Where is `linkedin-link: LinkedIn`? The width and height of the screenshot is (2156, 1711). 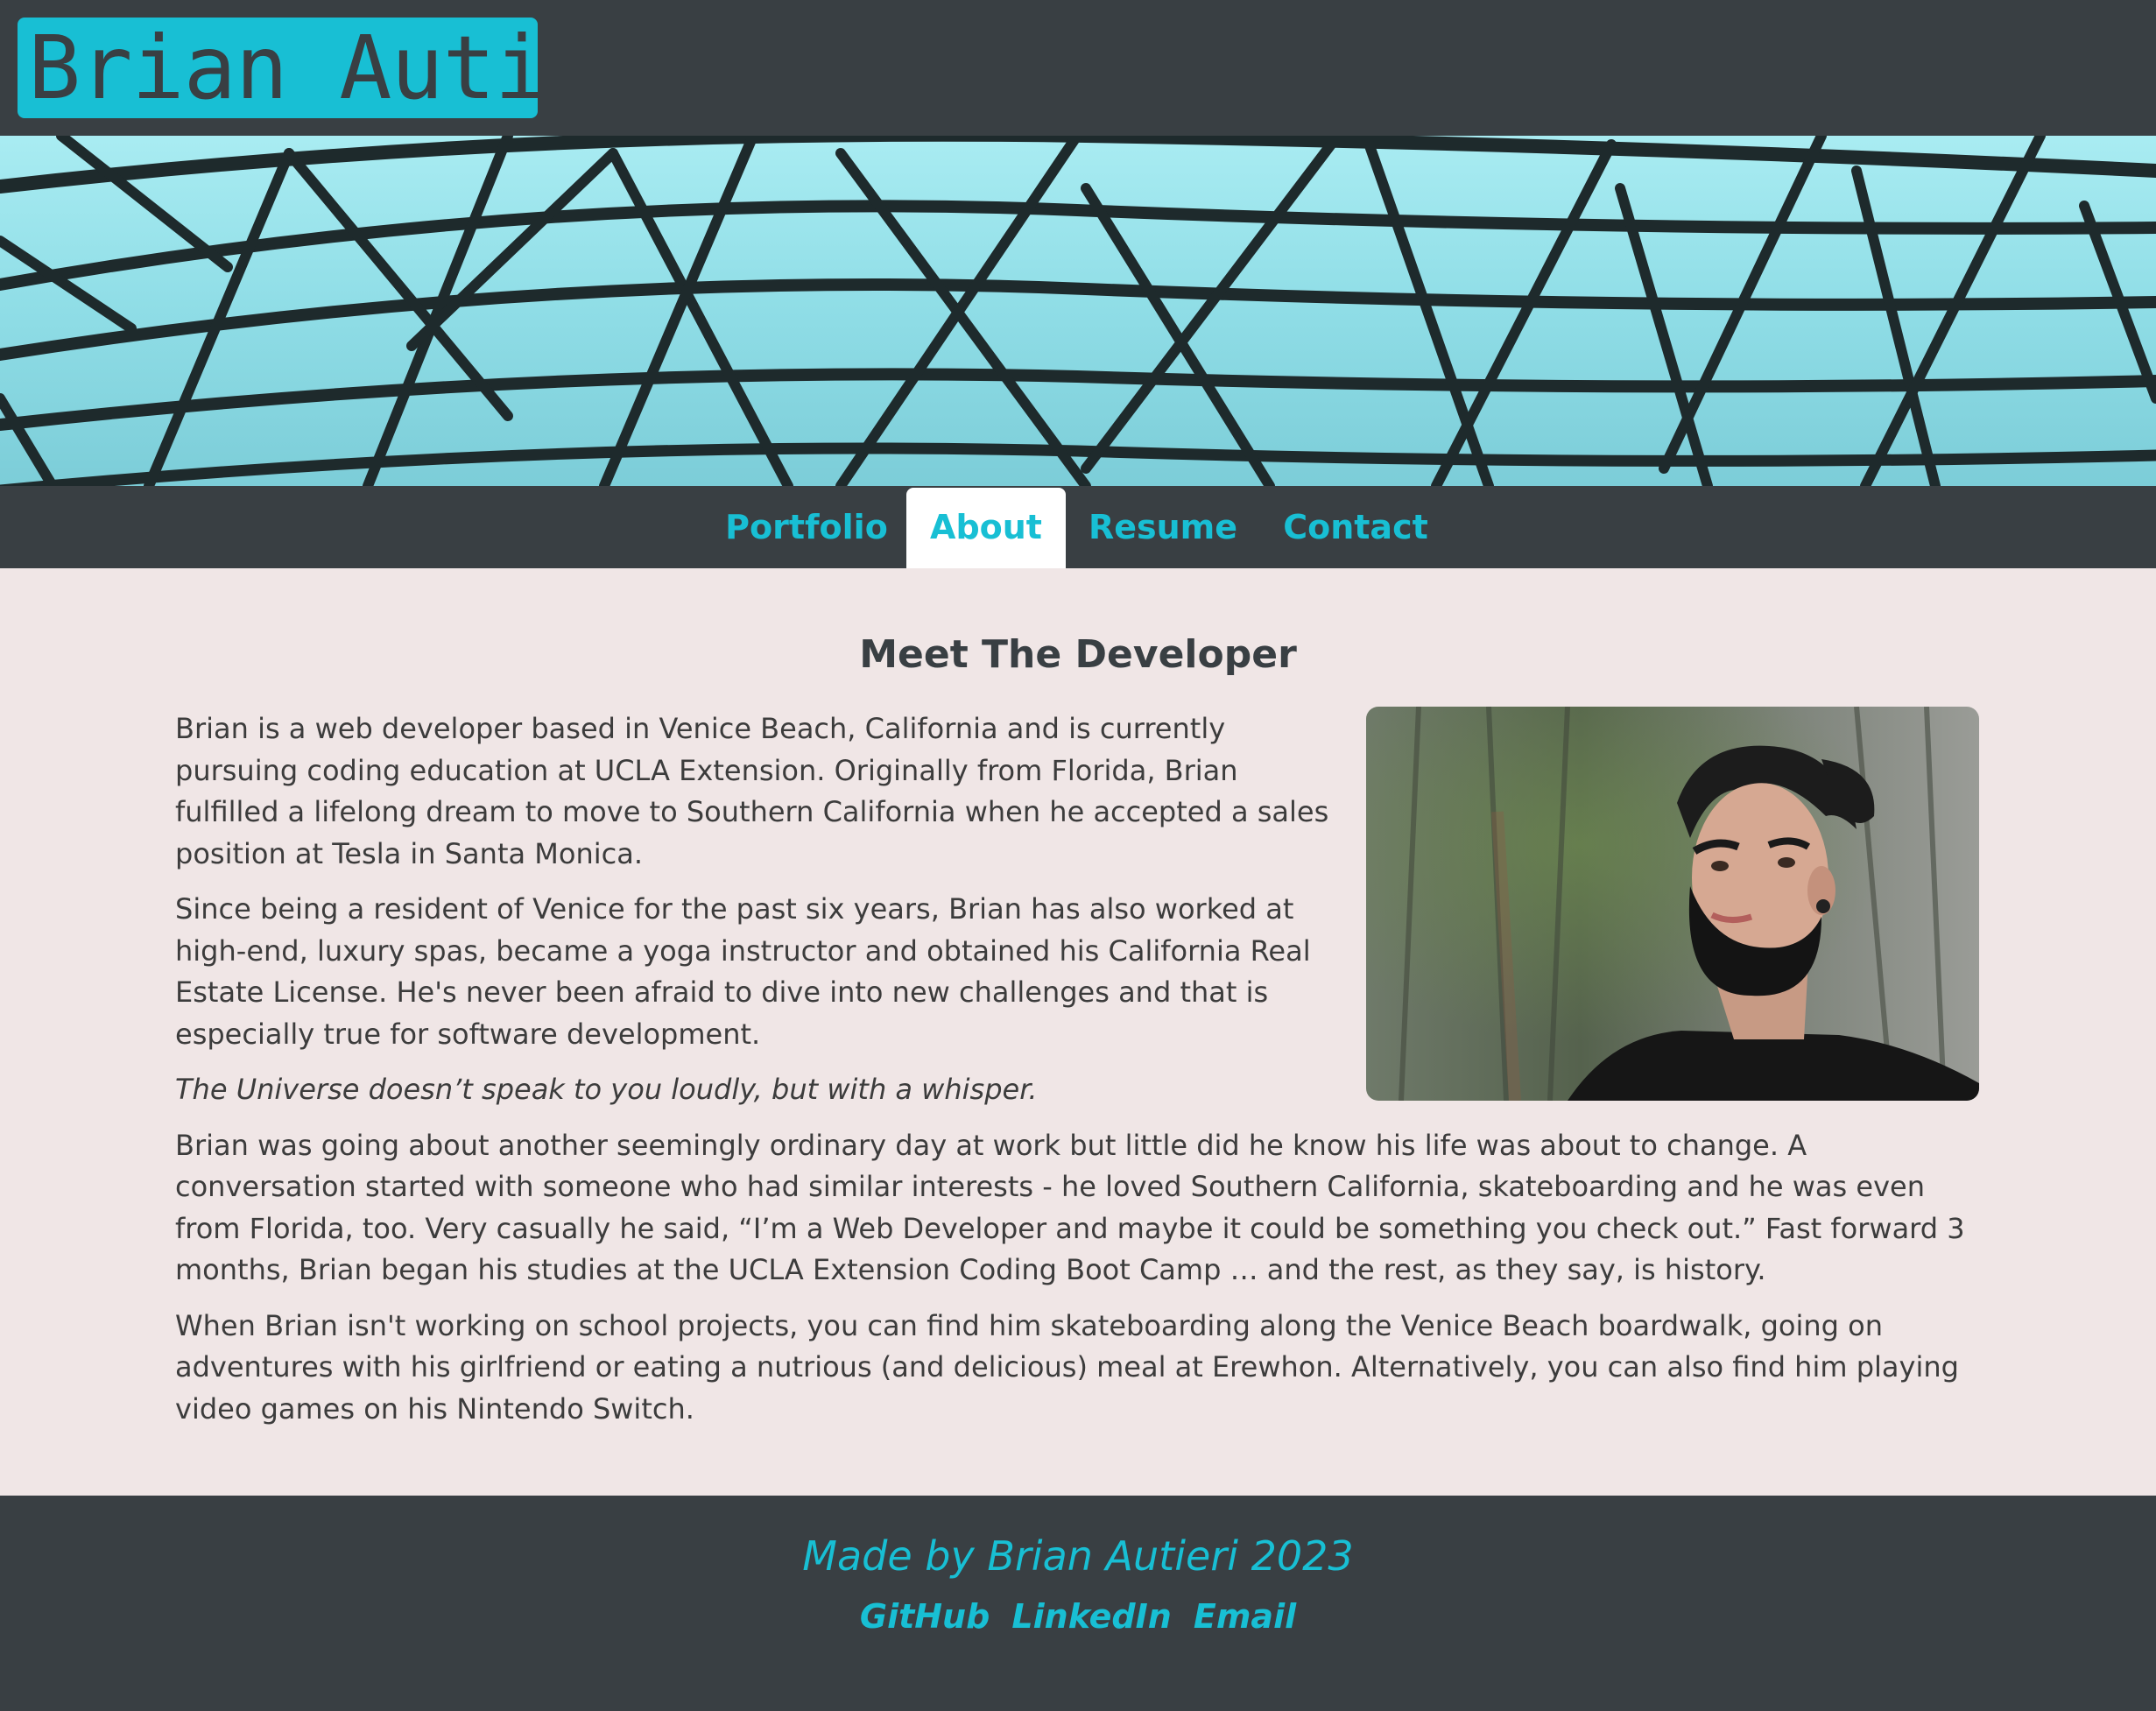 linkedin-link: LinkedIn is located at coordinates (1091, 1617).